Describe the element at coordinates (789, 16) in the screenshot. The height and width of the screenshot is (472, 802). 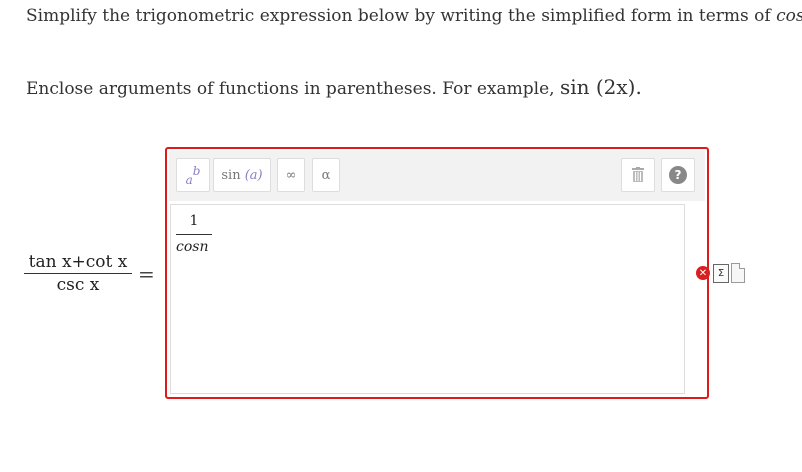
I see `instruction-math-1: cos x.` at that location.